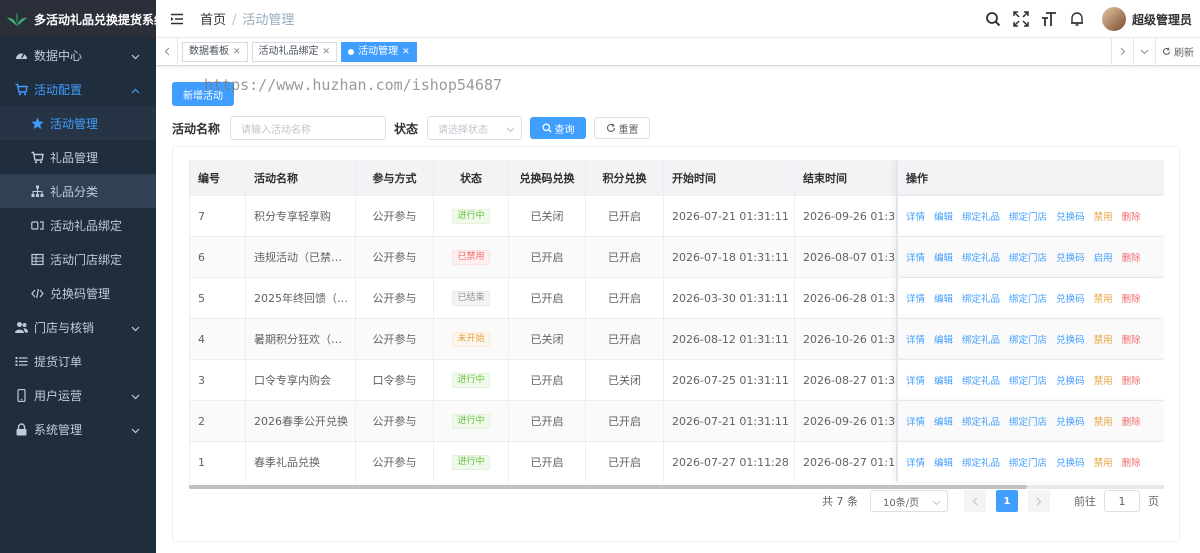 The image size is (1200, 553). Describe the element at coordinates (78, 327) in the screenshot. I see `sidebar-item-store-verify: 门店与核销` at that location.